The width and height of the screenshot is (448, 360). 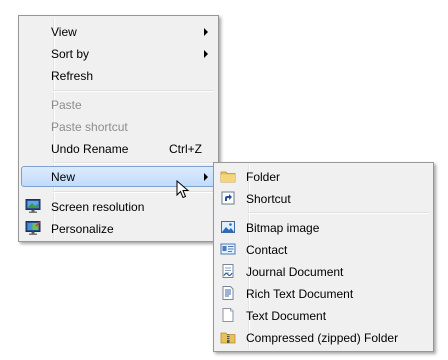 I want to click on personalize-icon, so click(x=33, y=228).